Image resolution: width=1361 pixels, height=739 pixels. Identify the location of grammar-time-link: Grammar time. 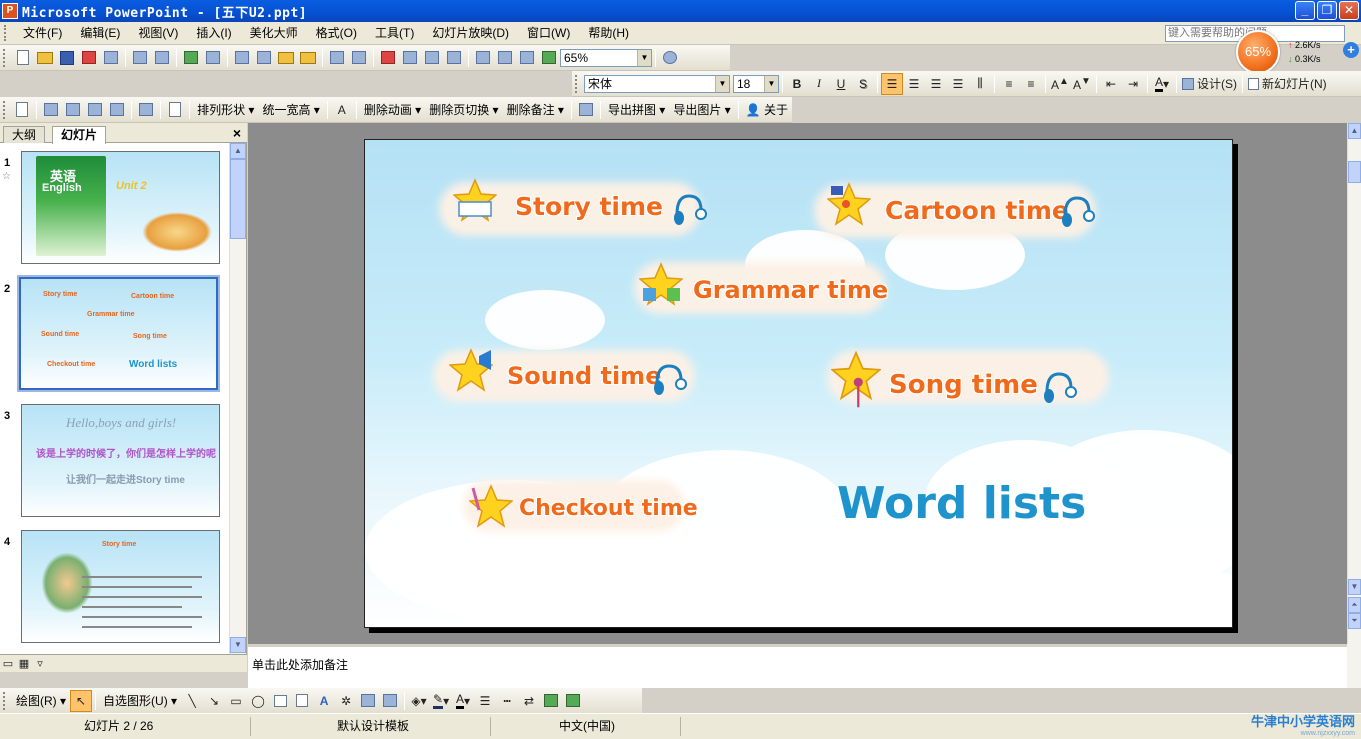
(790, 290).